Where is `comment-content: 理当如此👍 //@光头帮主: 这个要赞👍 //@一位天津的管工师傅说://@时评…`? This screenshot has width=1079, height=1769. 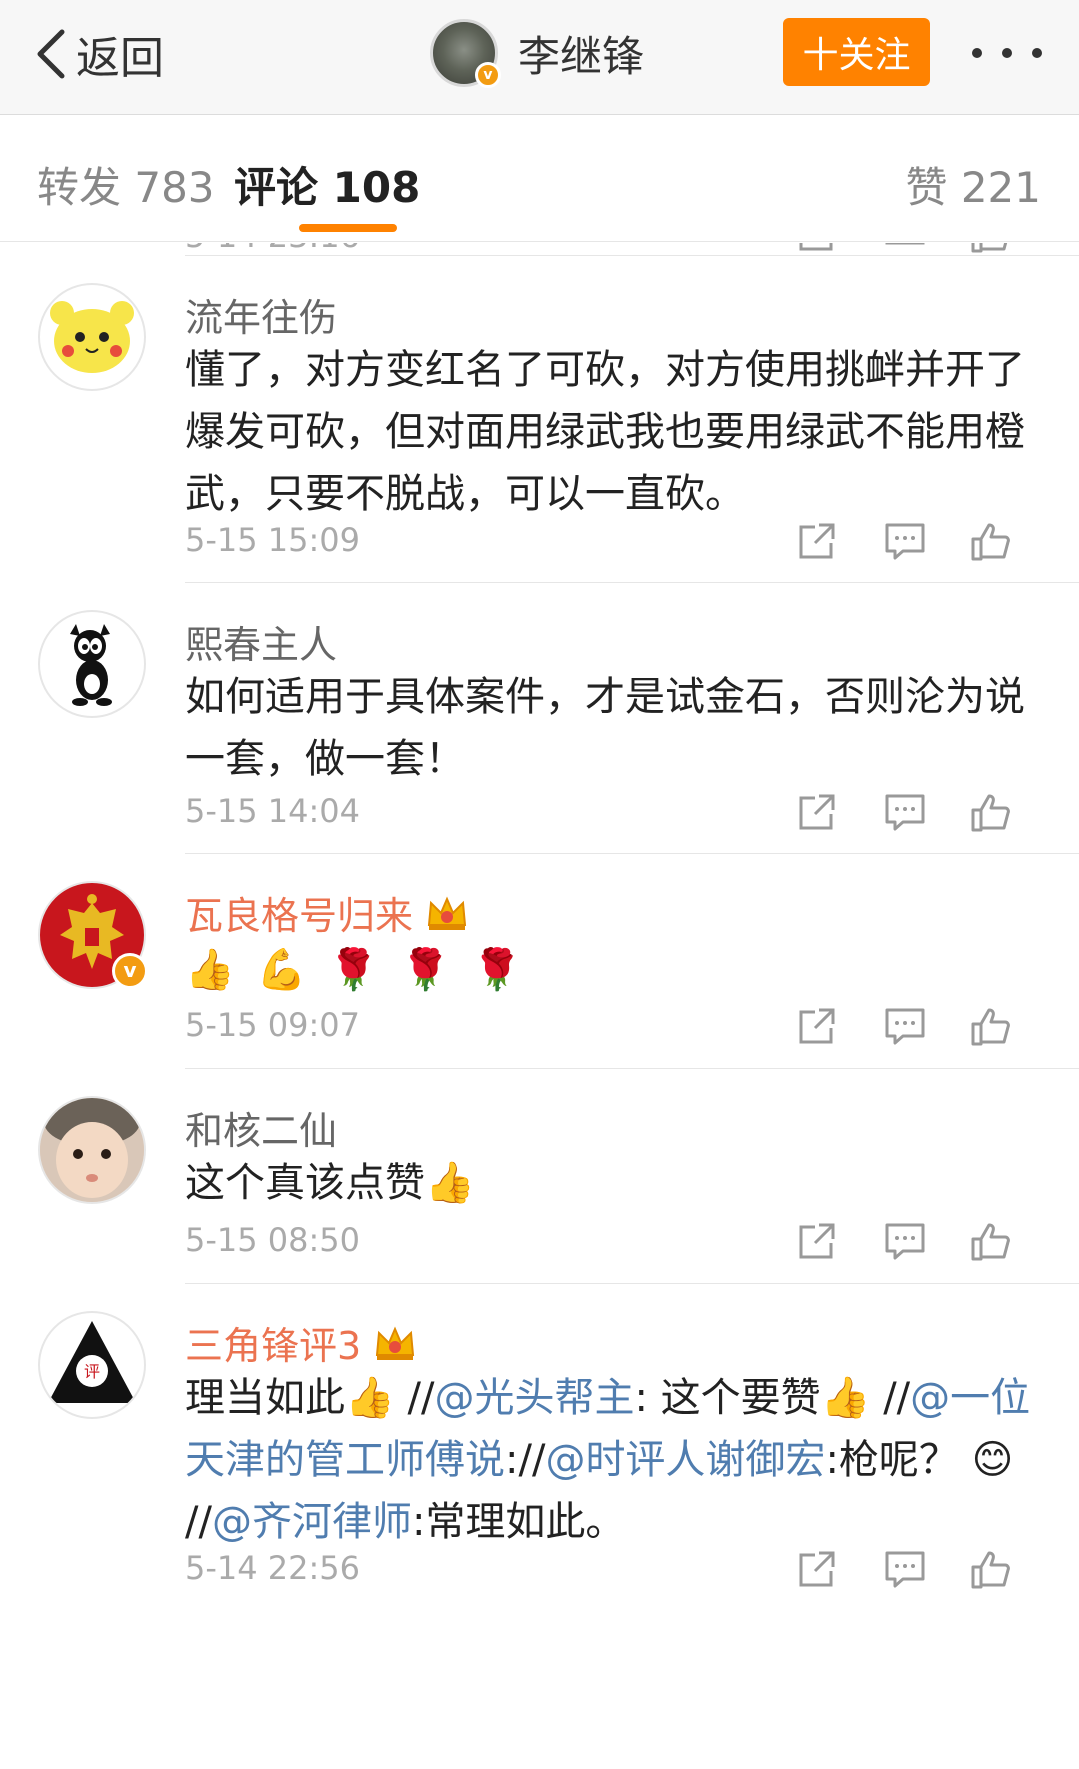 comment-content: 理当如此👍 //@光头帮主: 这个要赞👍 //@一位天津的管工师傅说://@时评… is located at coordinates (615, 1460).